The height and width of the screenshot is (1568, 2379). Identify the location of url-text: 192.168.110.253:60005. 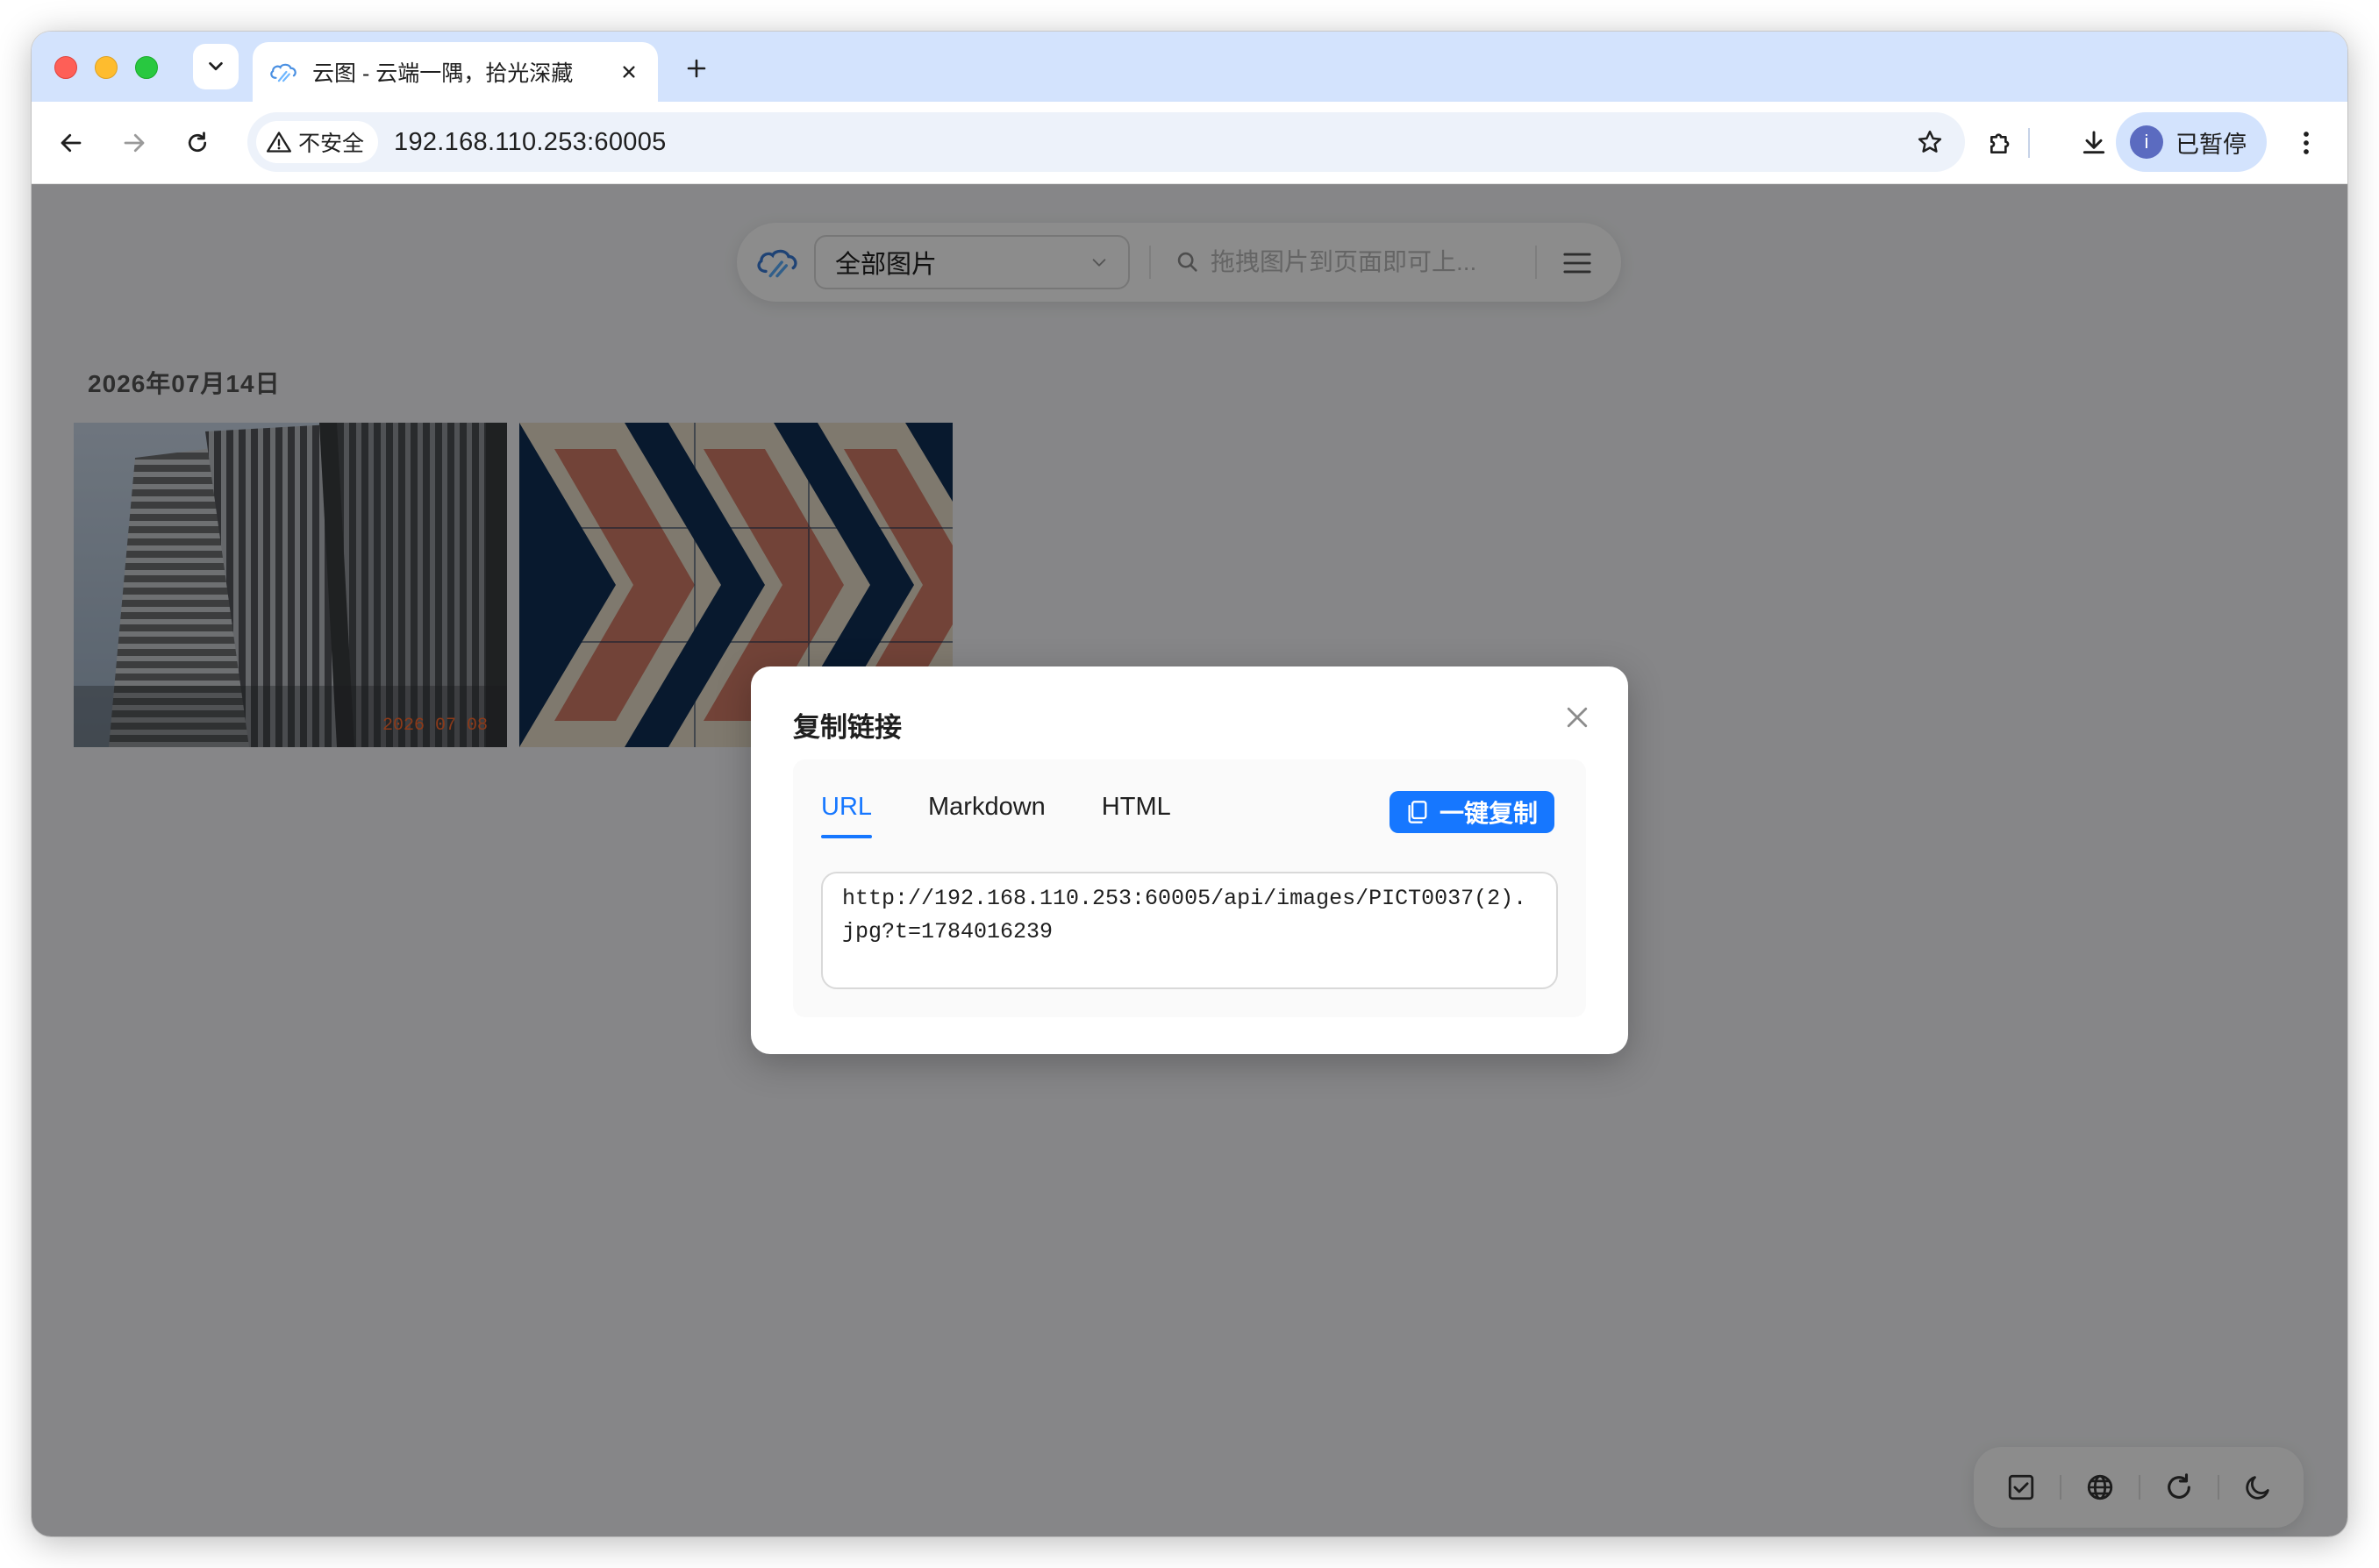
(1150, 143).